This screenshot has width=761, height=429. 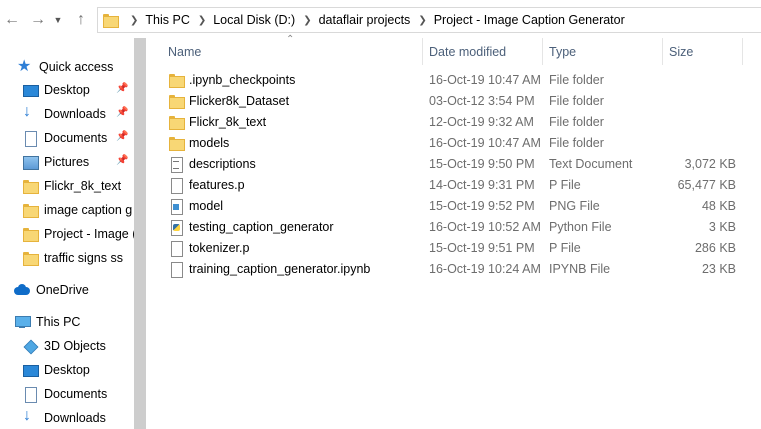 What do you see at coordinates (365, 20) in the screenshot?
I see `breadcrumb-label: dataflair projects` at bounding box center [365, 20].